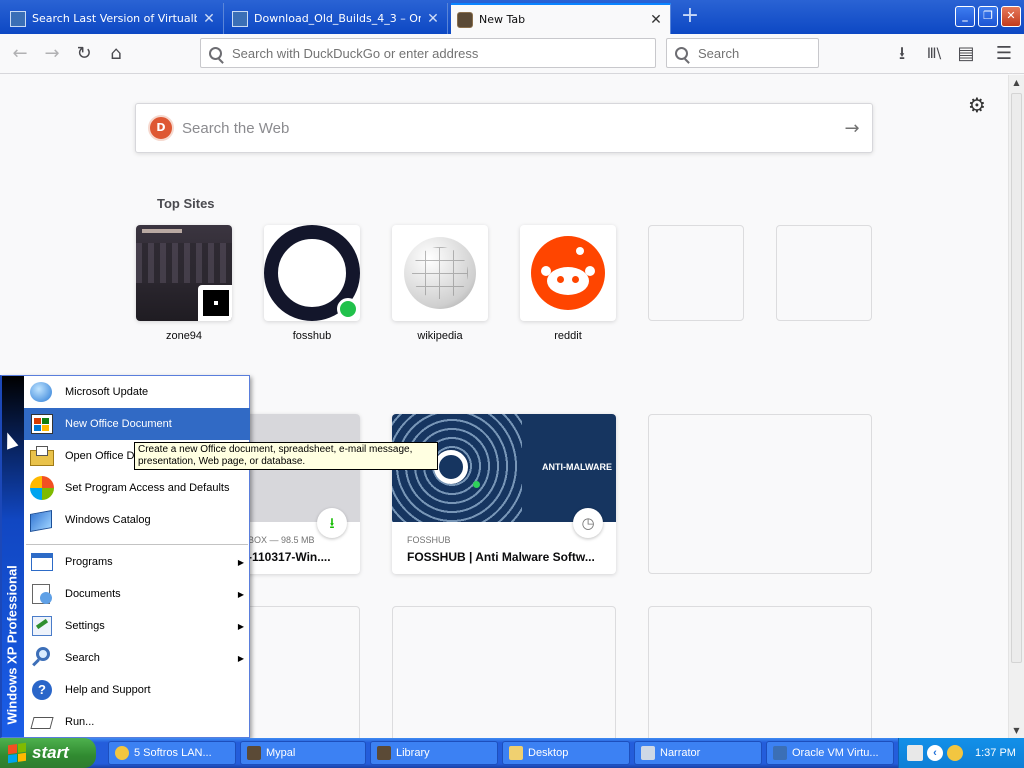 Image resolution: width=1024 pixels, height=768 pixels. Describe the element at coordinates (1011, 16) in the screenshot. I see `close-window-button: ✕` at that location.